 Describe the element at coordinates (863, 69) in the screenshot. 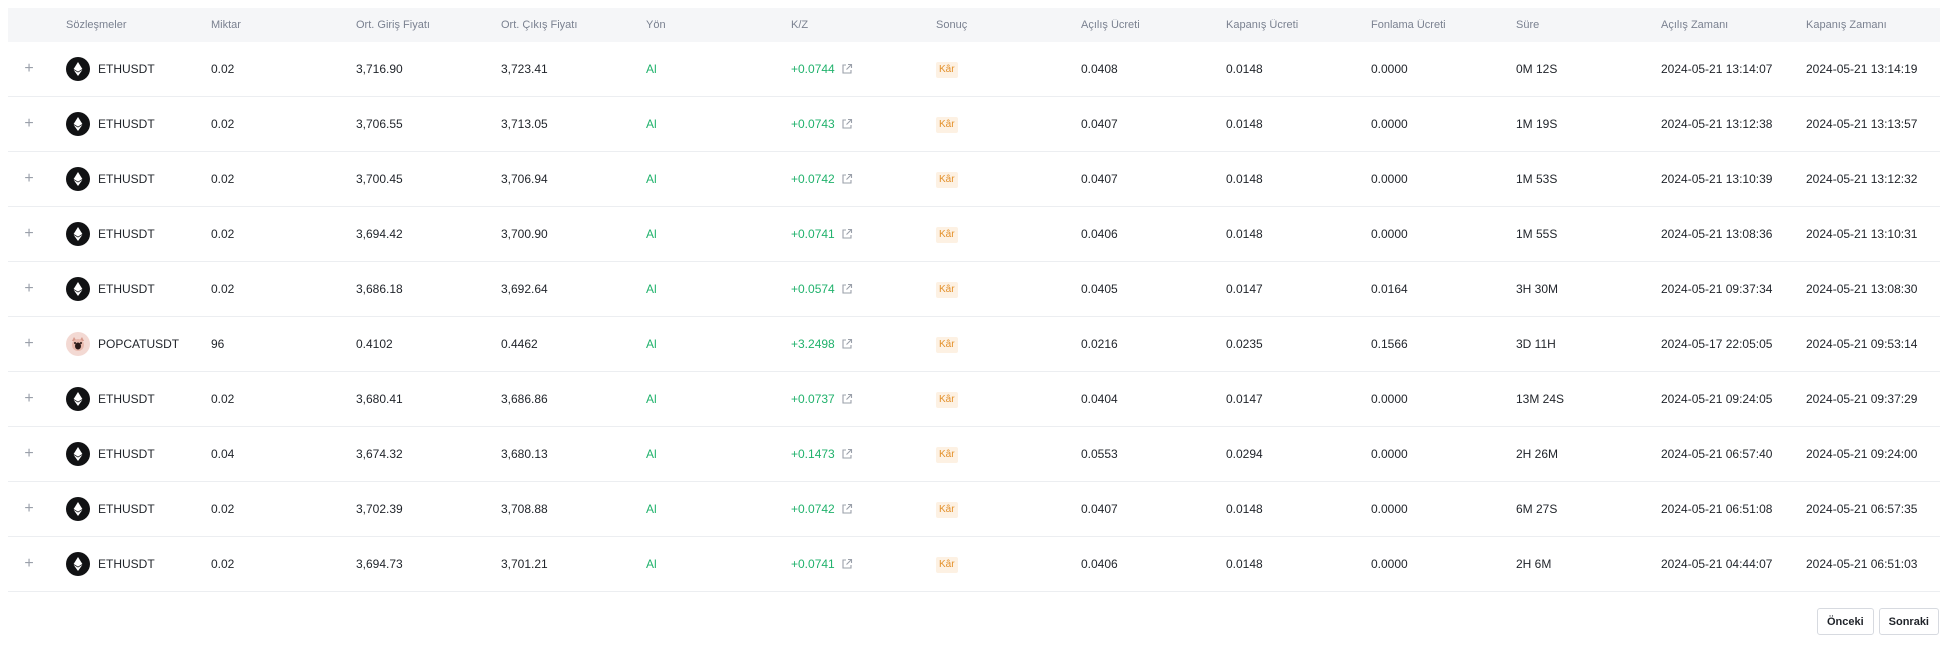

I see `pnl-cell: +0.0744` at that location.